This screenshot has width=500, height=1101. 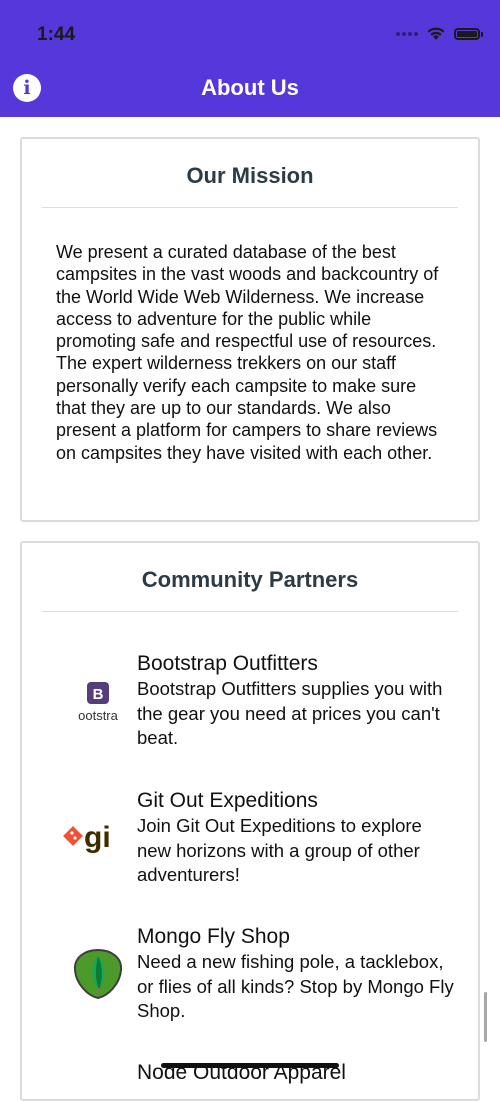 What do you see at coordinates (98, 974) in the screenshot?
I see `mongodb-leaf-logo-icon` at bounding box center [98, 974].